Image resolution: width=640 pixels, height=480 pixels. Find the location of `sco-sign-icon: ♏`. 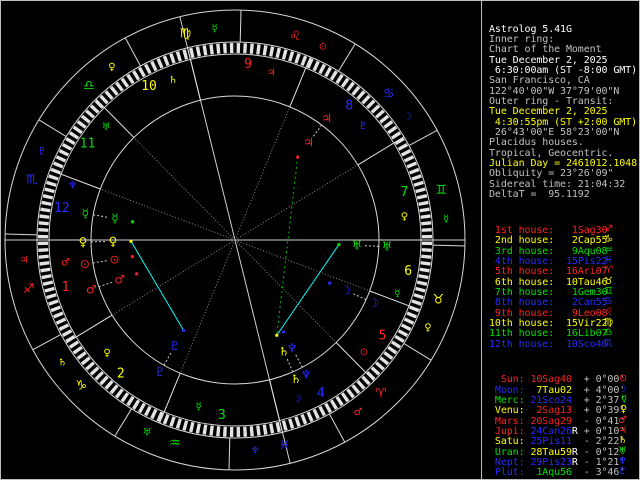

sco-sign-icon: ♏ is located at coordinates (608, 343).